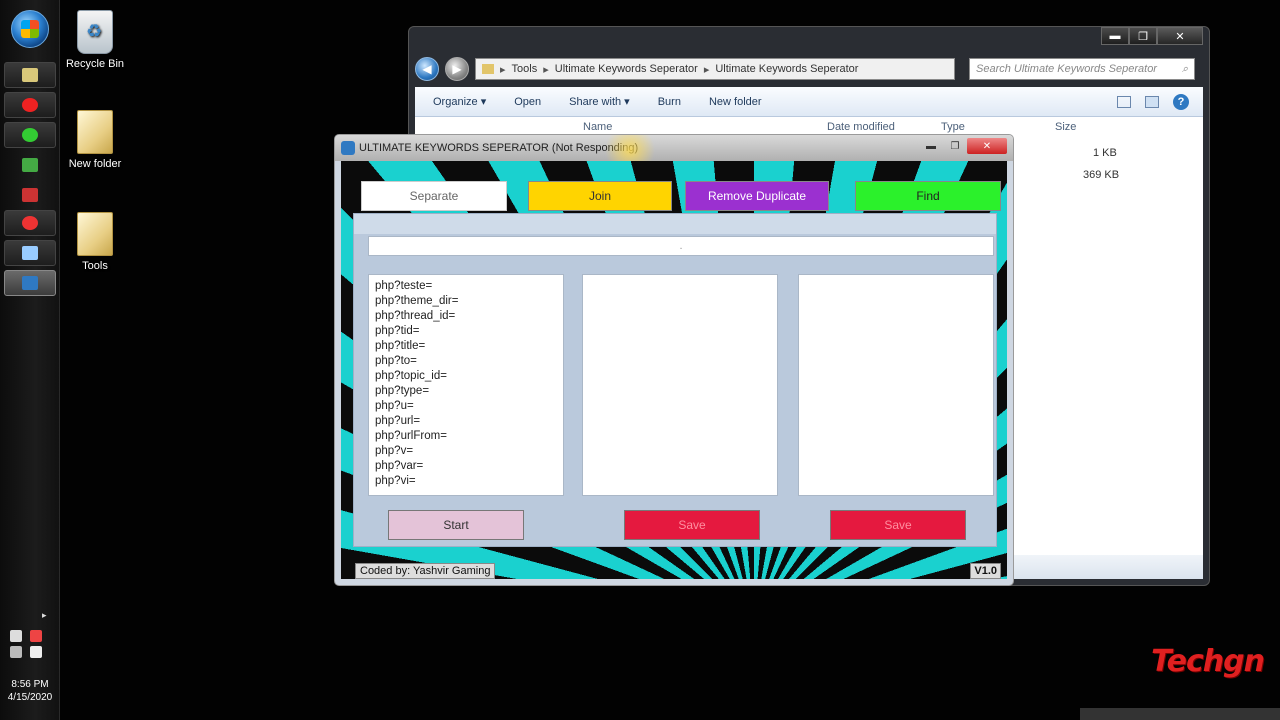 This screenshot has height=720, width=1280. Describe the element at coordinates (16, 652) in the screenshot. I see `network-icon` at that location.